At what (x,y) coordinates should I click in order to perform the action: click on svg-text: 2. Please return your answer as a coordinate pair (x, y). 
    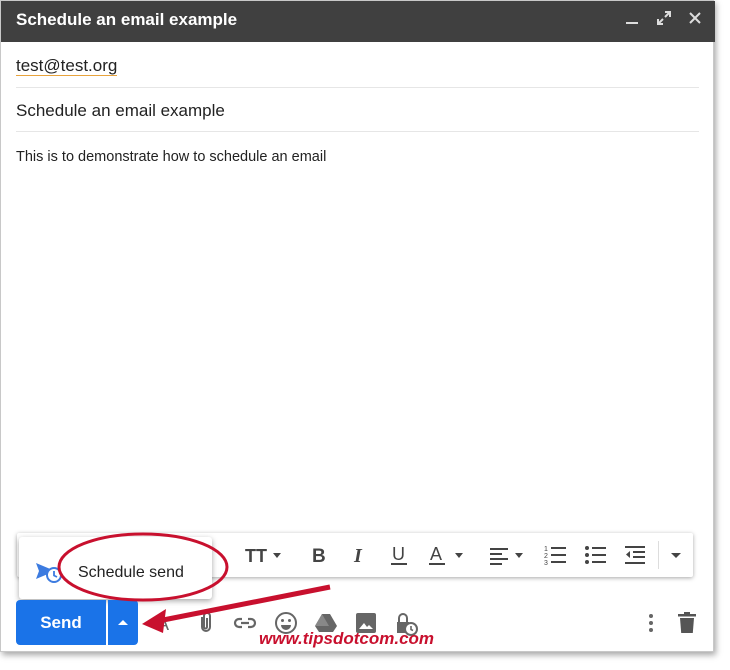
    Looking at the image, I should click on (546, 556).